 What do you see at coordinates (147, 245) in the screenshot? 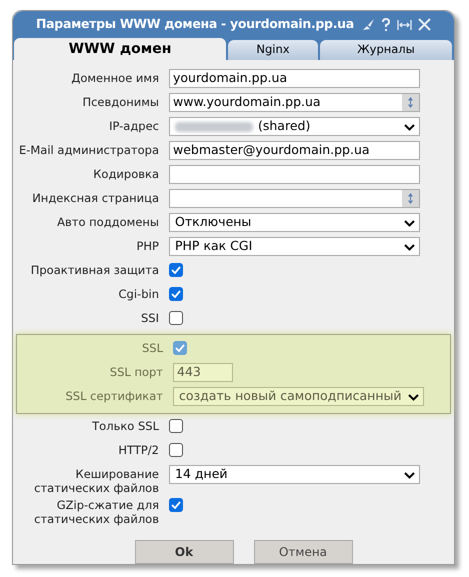
I see `field-label: PHP` at bounding box center [147, 245].